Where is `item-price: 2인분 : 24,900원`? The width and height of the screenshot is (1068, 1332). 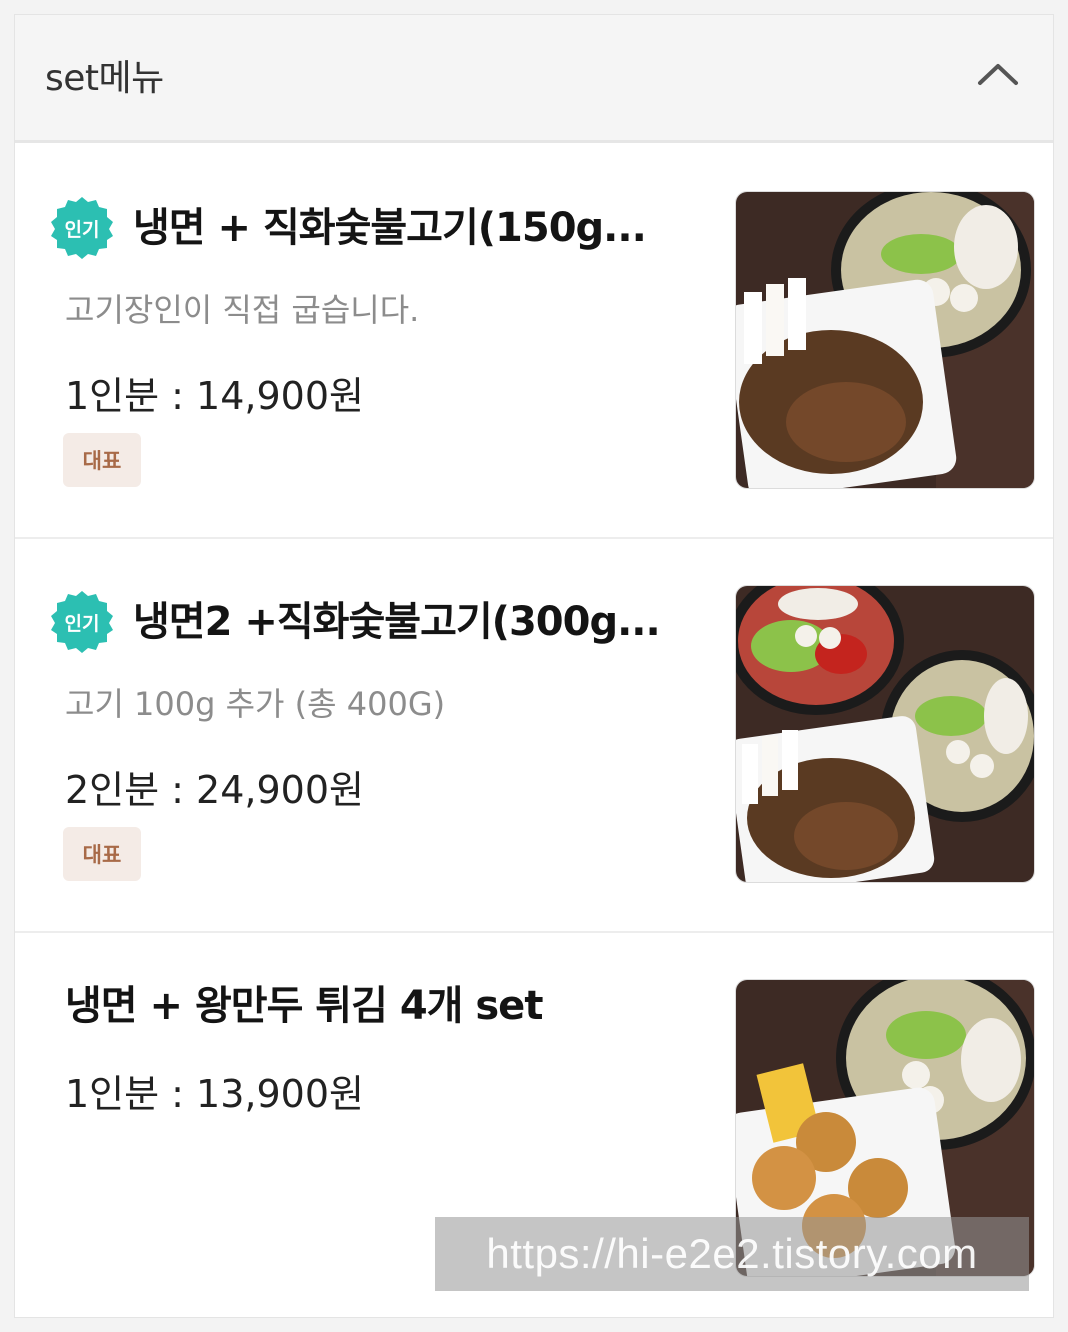 item-price: 2인분 : 24,900원 is located at coordinates (214, 790).